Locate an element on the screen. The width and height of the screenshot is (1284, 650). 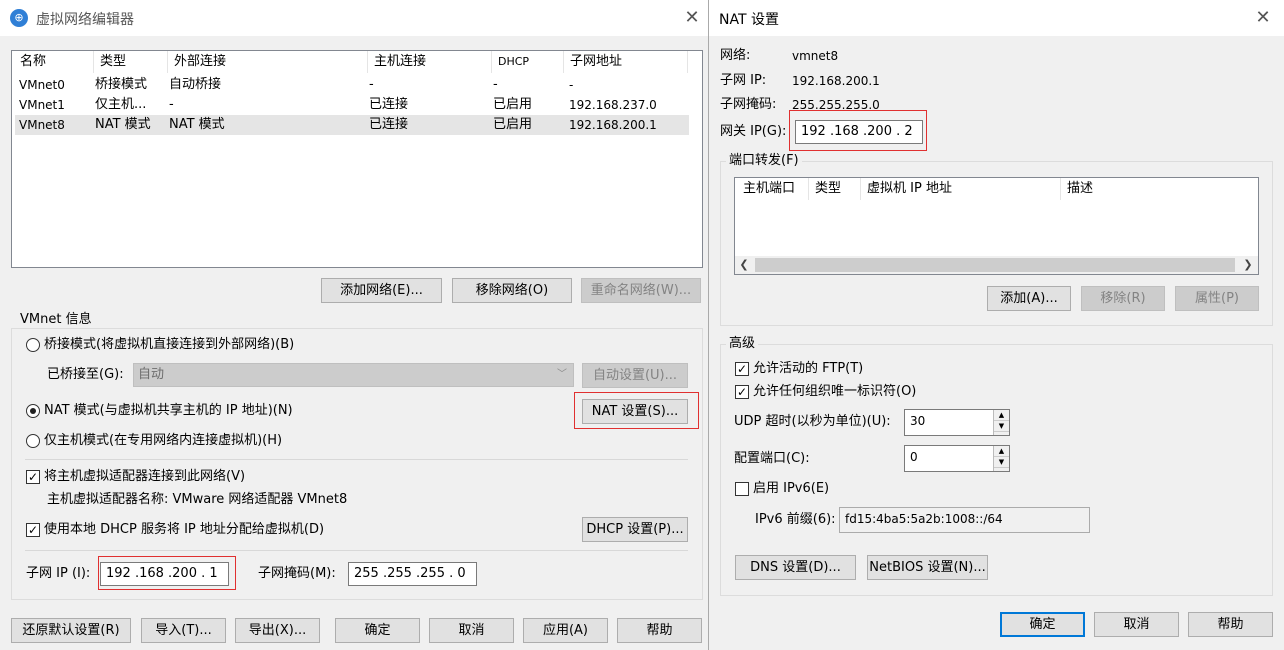
table-row: VMnet0 桥接模式 自动桥接 - - - is located at coordinates (352, 85).